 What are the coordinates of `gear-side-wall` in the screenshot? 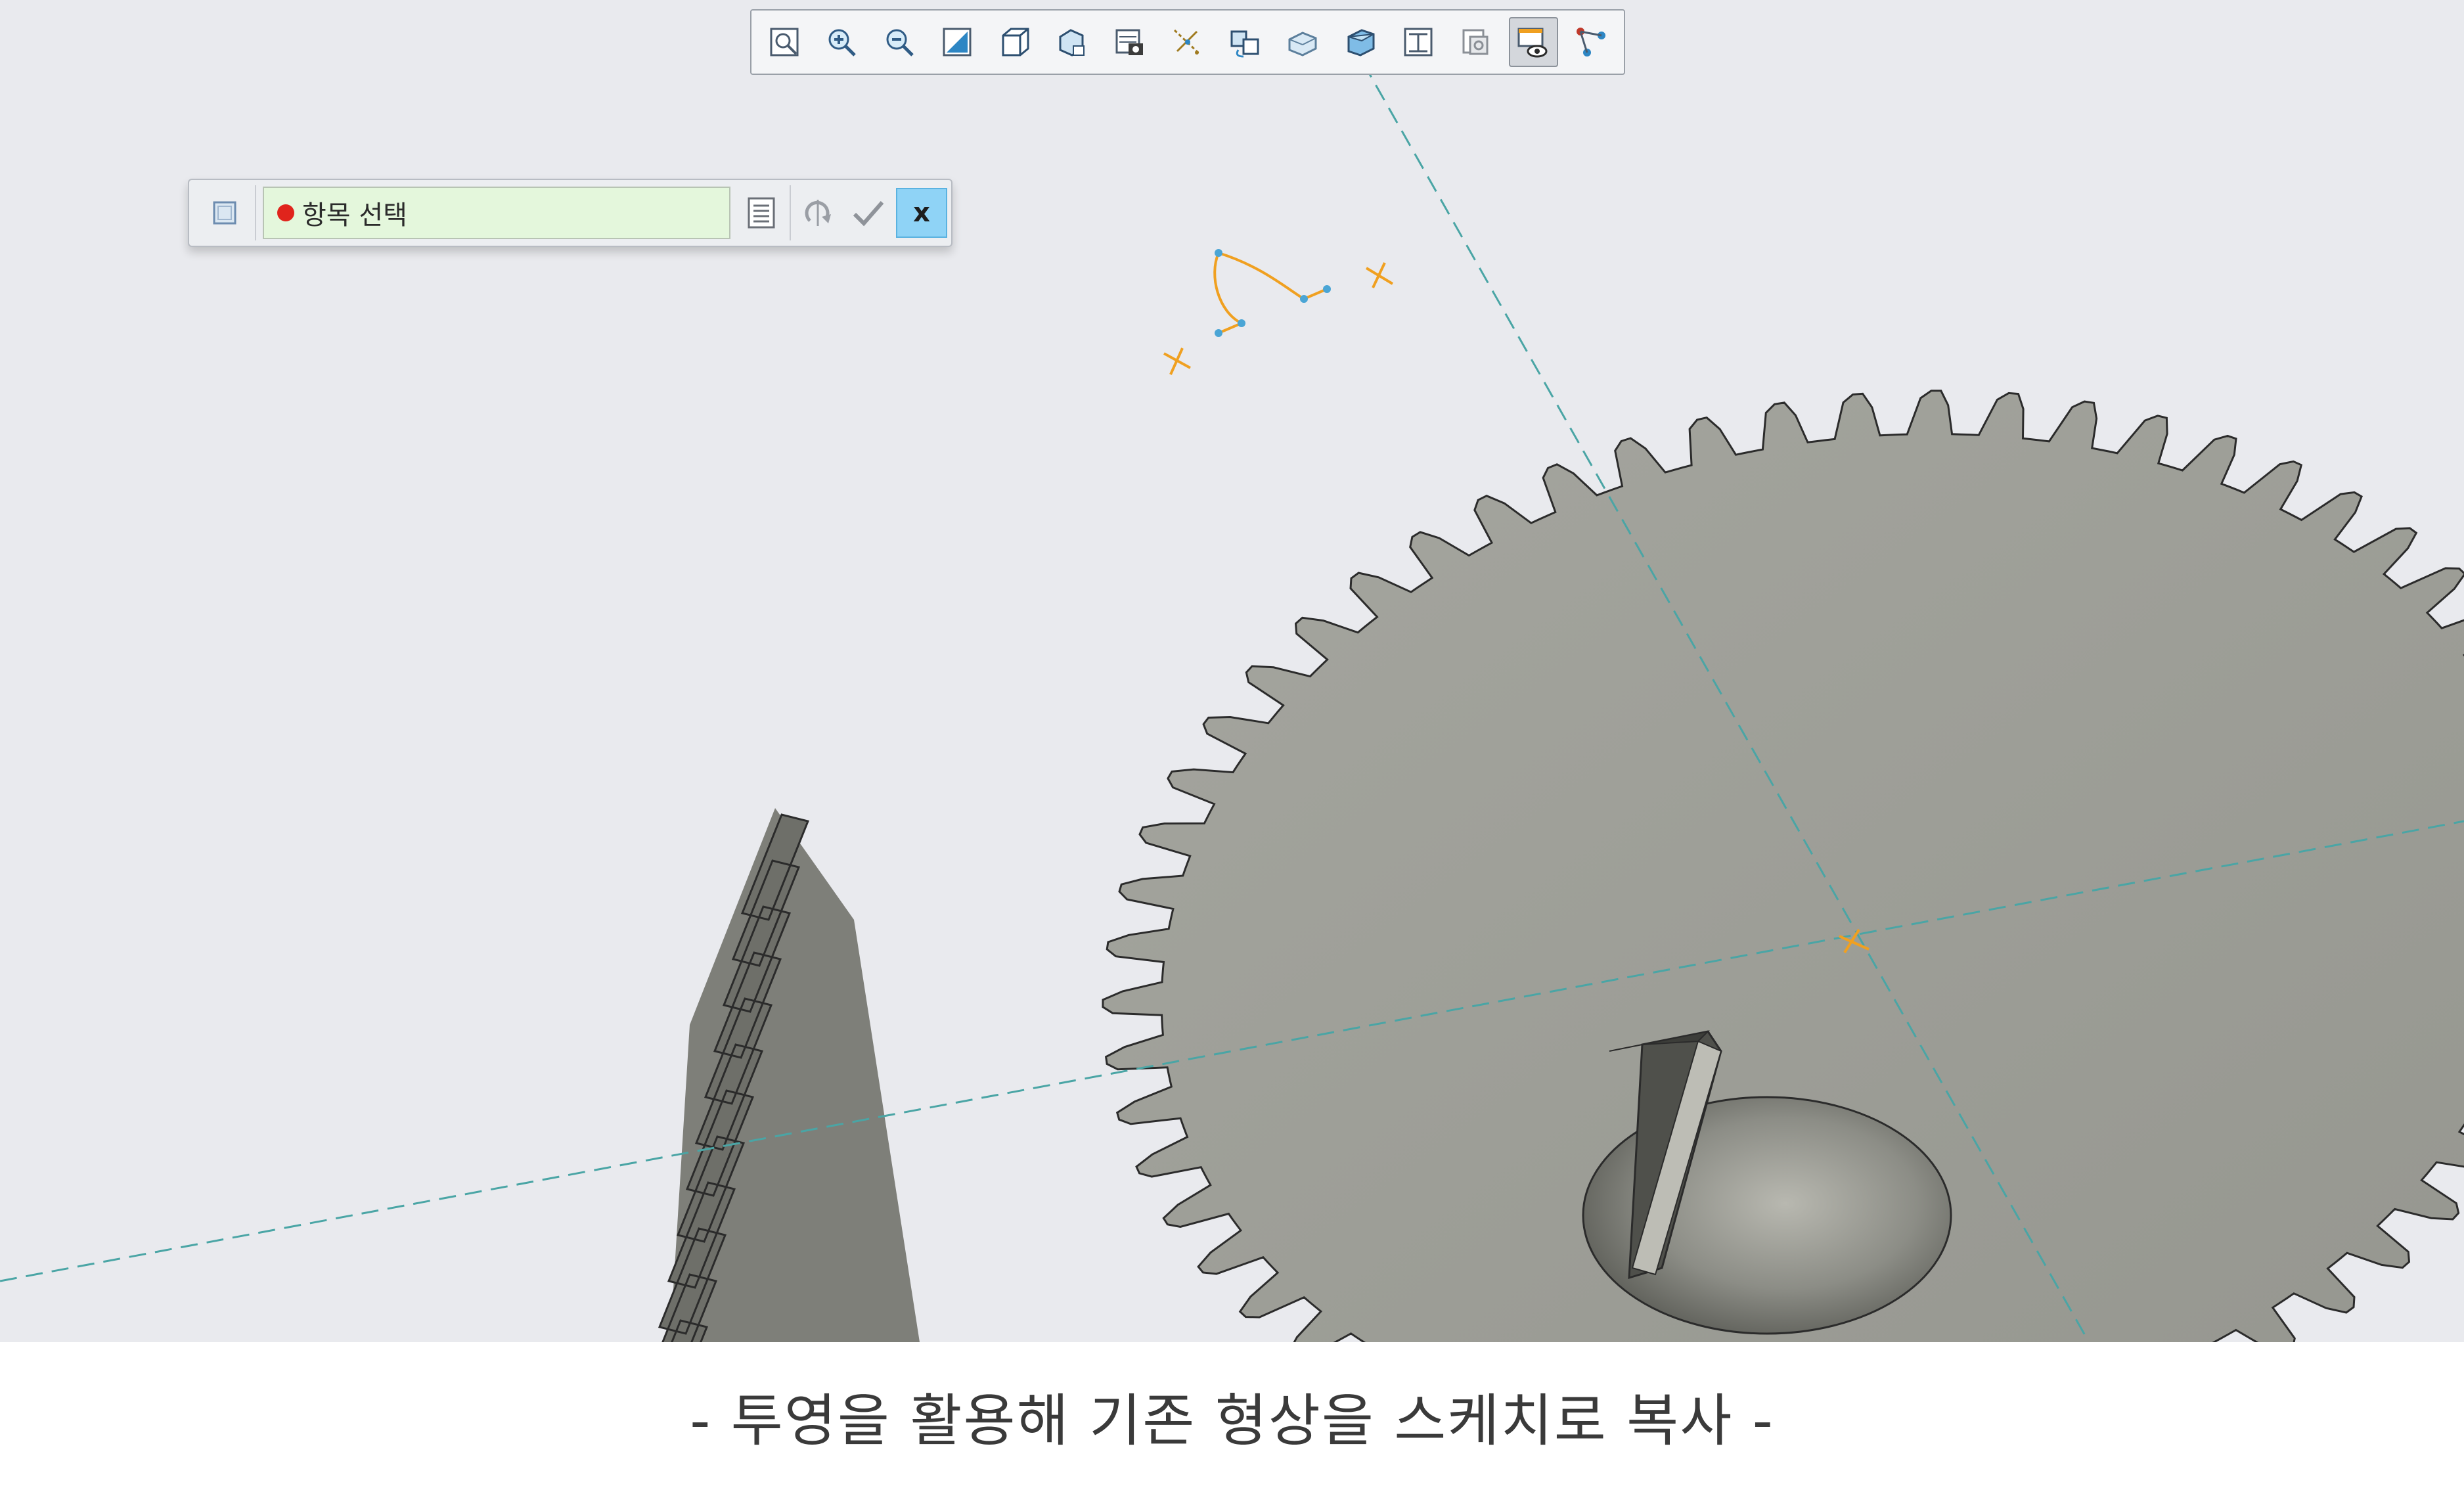 It's located at (789, 1075).